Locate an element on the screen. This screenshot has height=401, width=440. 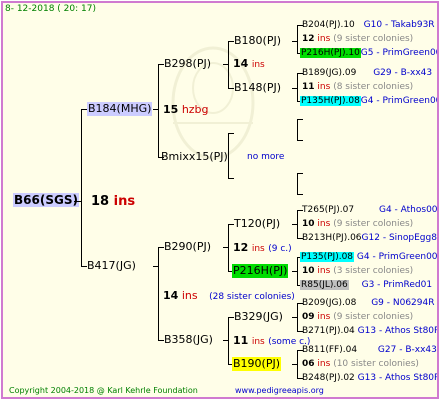
g4-sister-row: 11 ins (8 sister colonies) is located at coordinates (357, 87).